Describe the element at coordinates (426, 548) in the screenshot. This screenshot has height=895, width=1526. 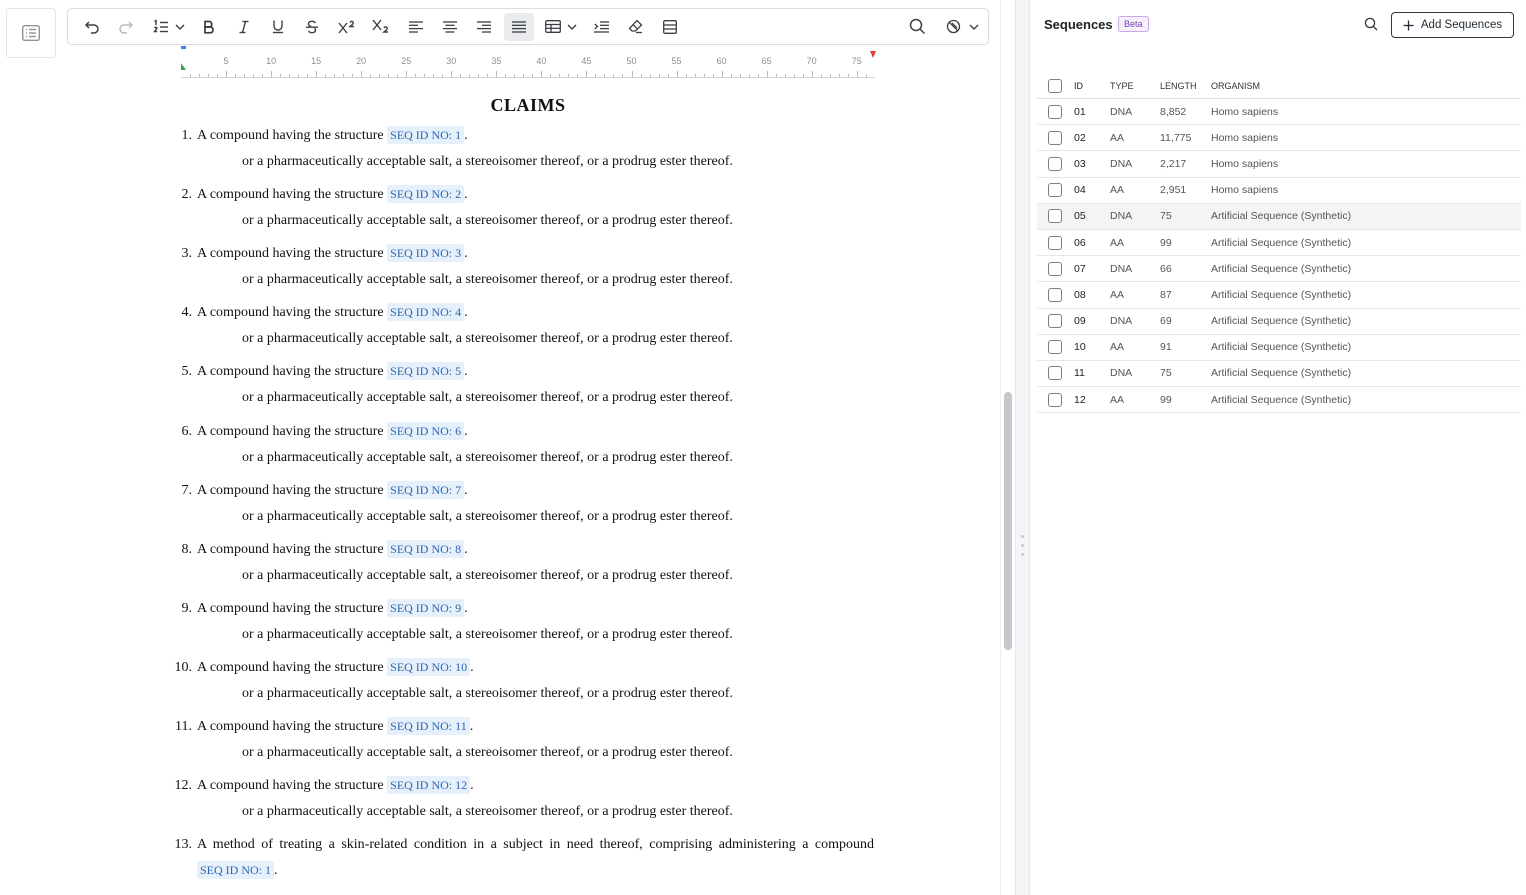
I see `sequence-reference-chip: SEQ ID NO: 8` at that location.